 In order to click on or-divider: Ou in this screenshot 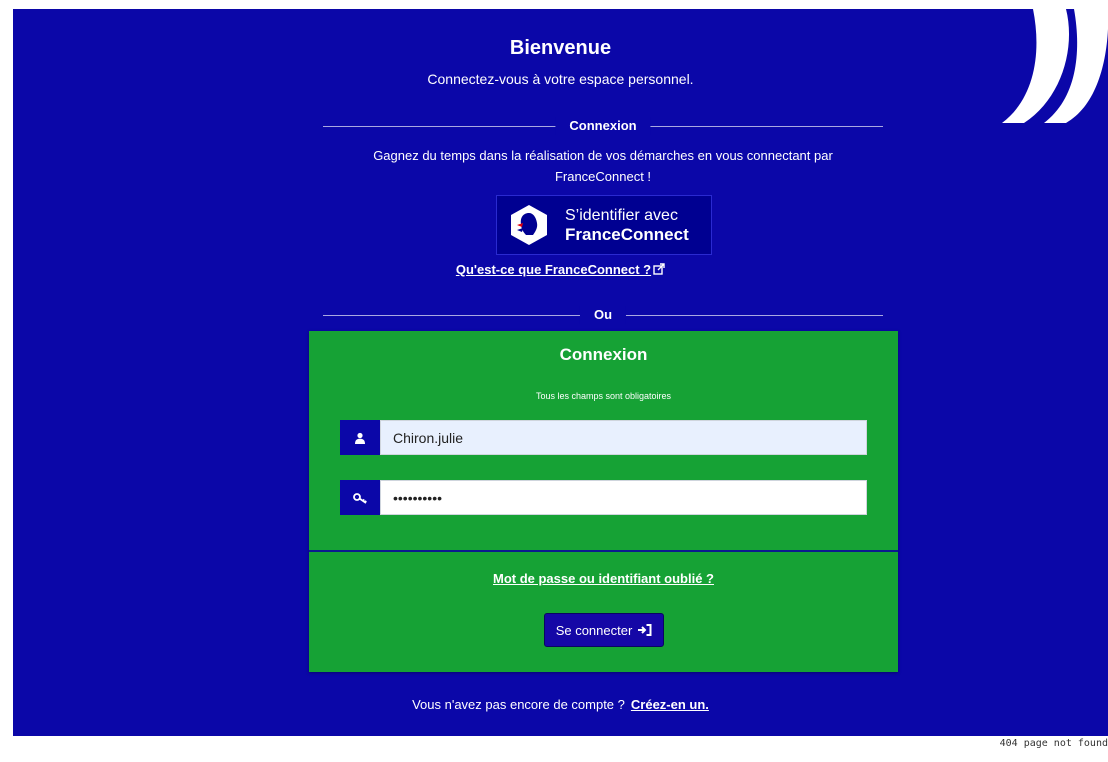, I will do `click(603, 315)`.